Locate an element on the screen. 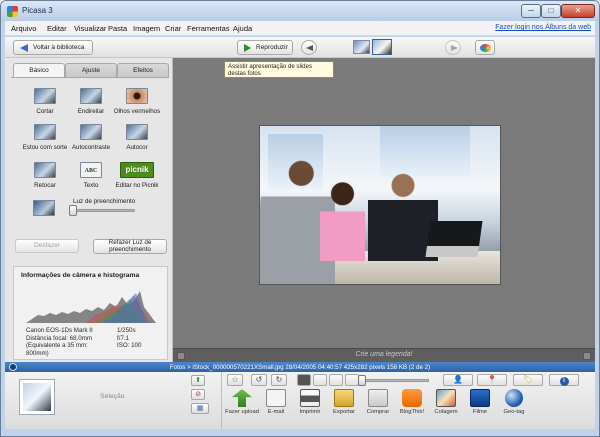  places-button: 📍 is located at coordinates (492, 380).